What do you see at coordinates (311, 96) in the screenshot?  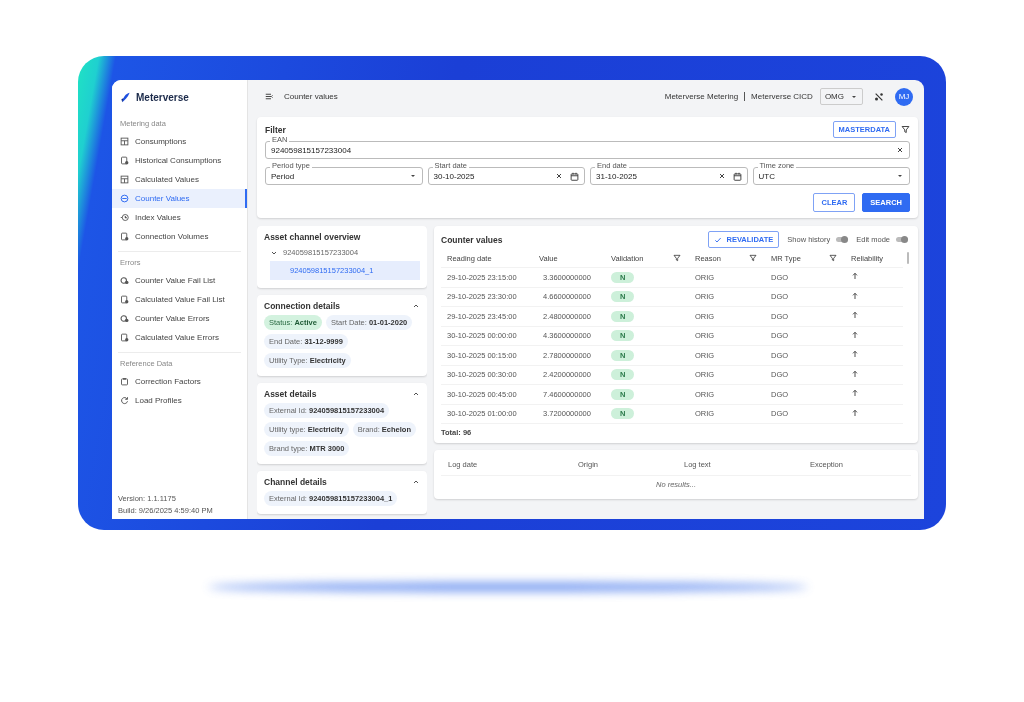 I see `page-title: Counter values` at bounding box center [311, 96].